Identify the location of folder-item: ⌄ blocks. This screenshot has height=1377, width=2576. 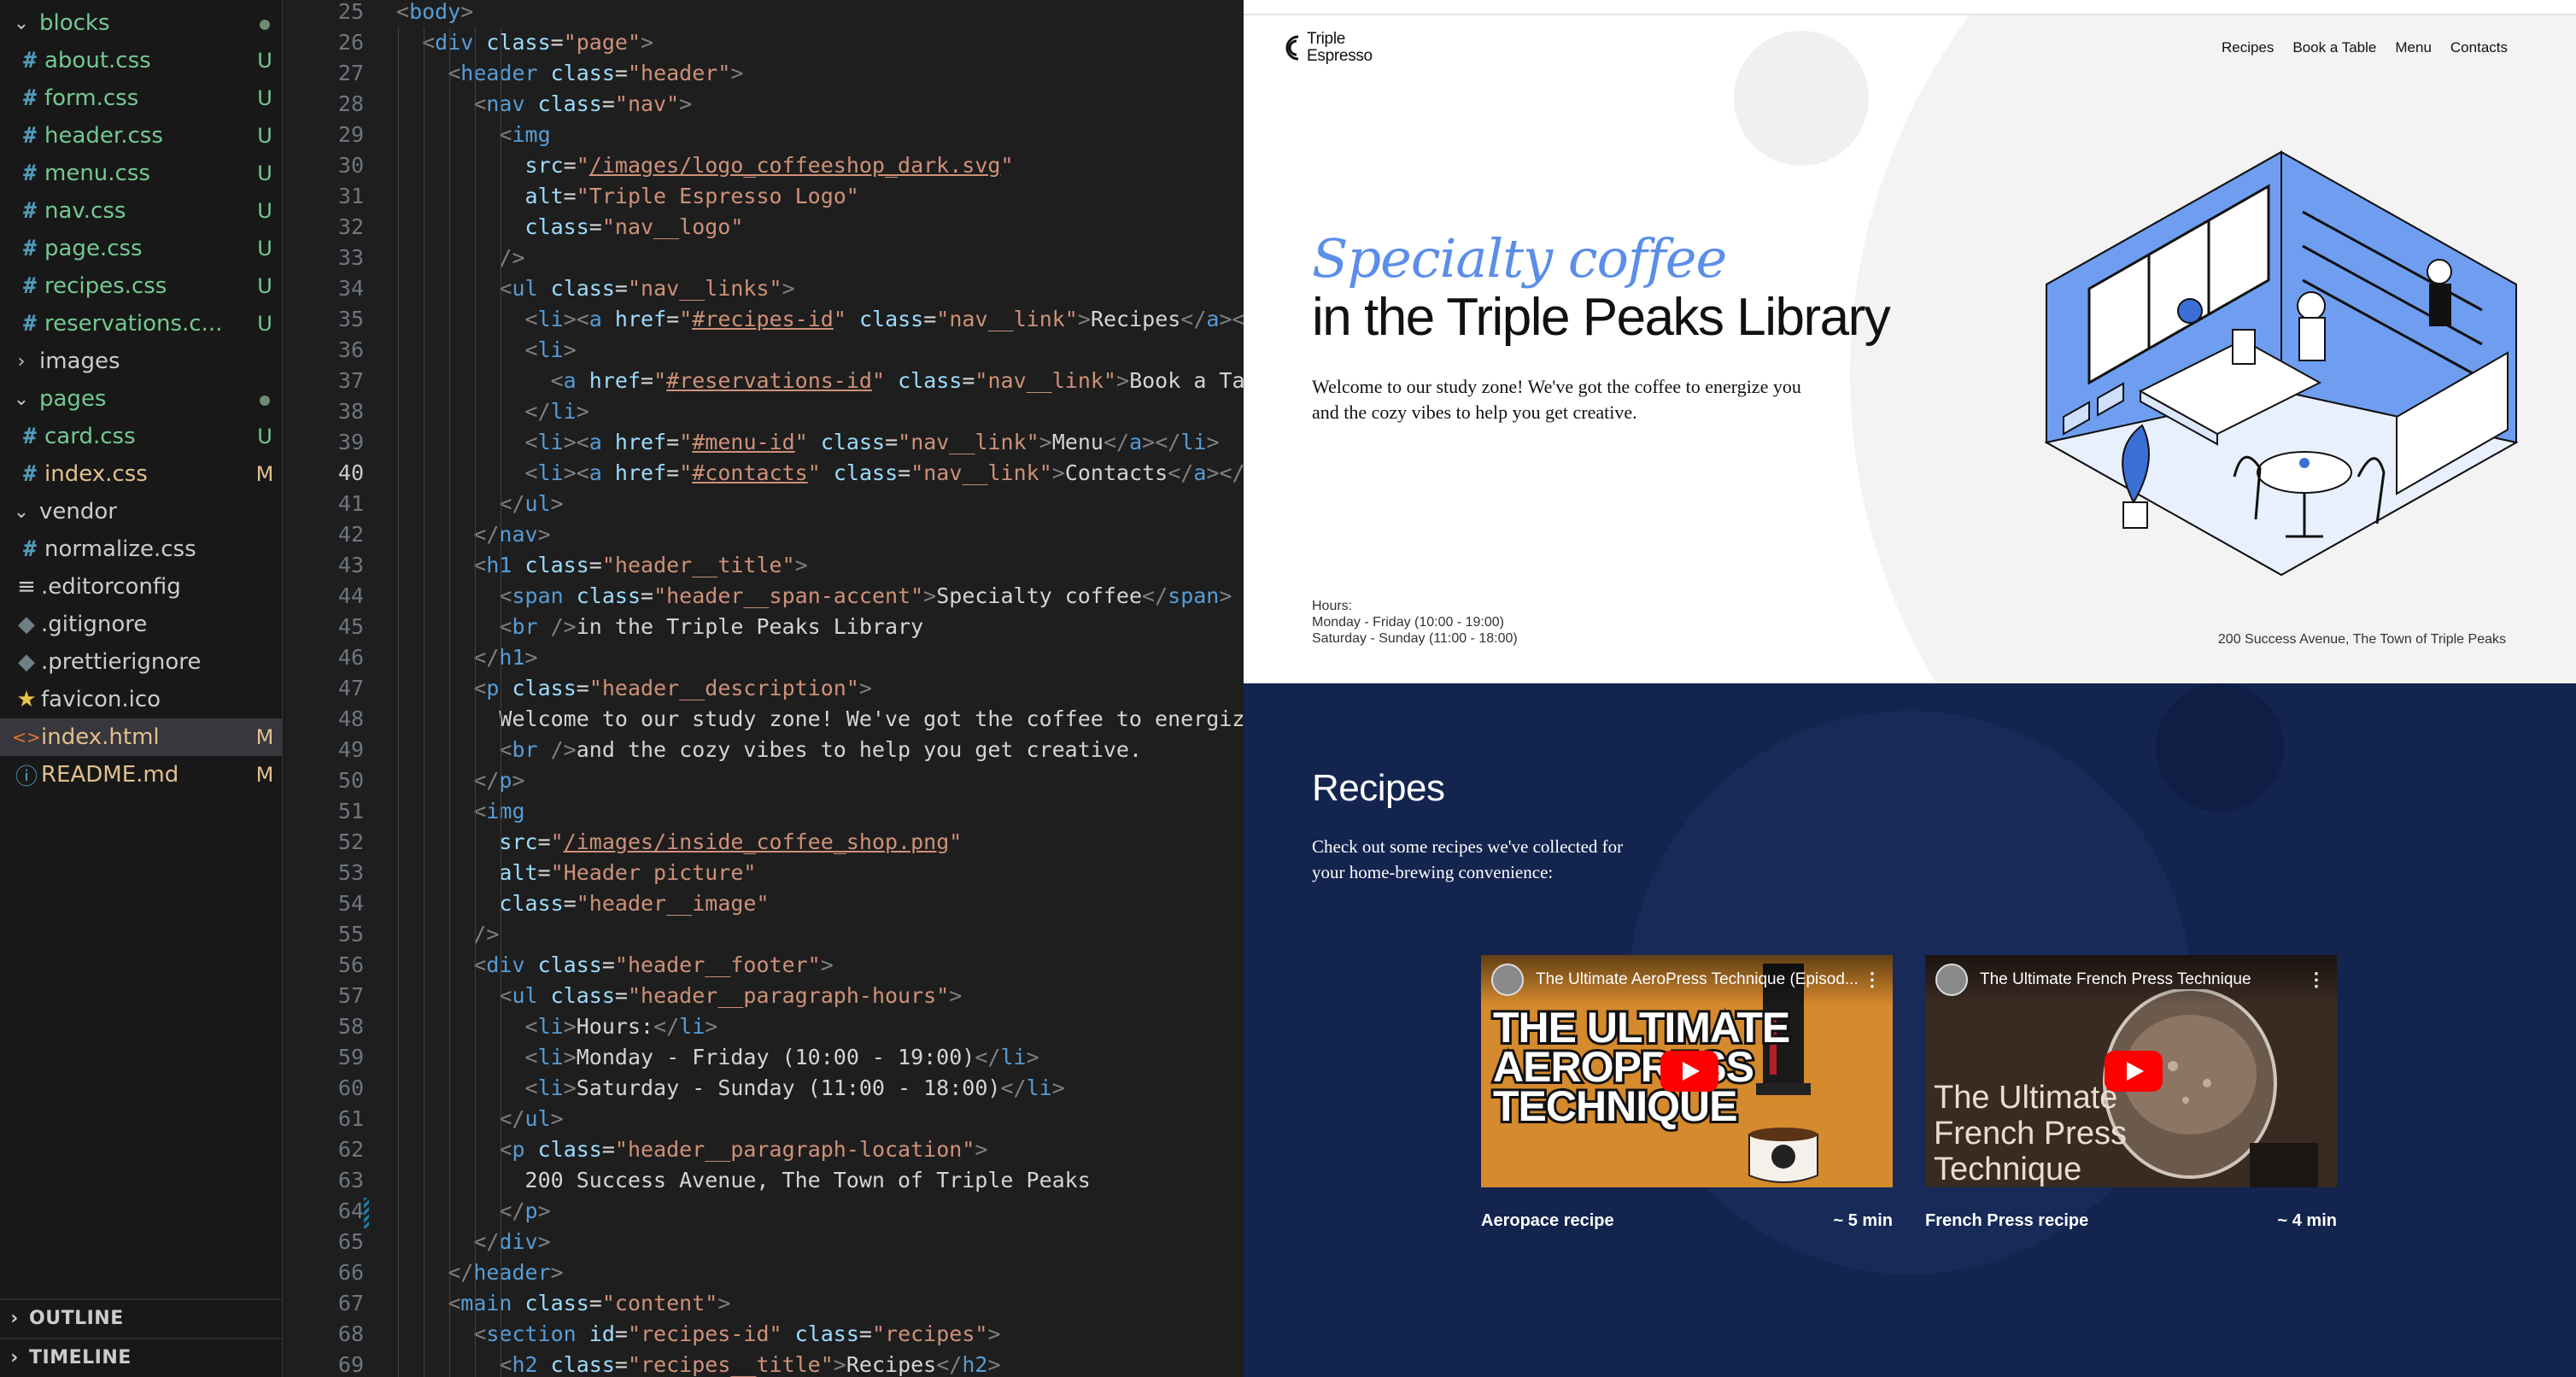
(141, 23).